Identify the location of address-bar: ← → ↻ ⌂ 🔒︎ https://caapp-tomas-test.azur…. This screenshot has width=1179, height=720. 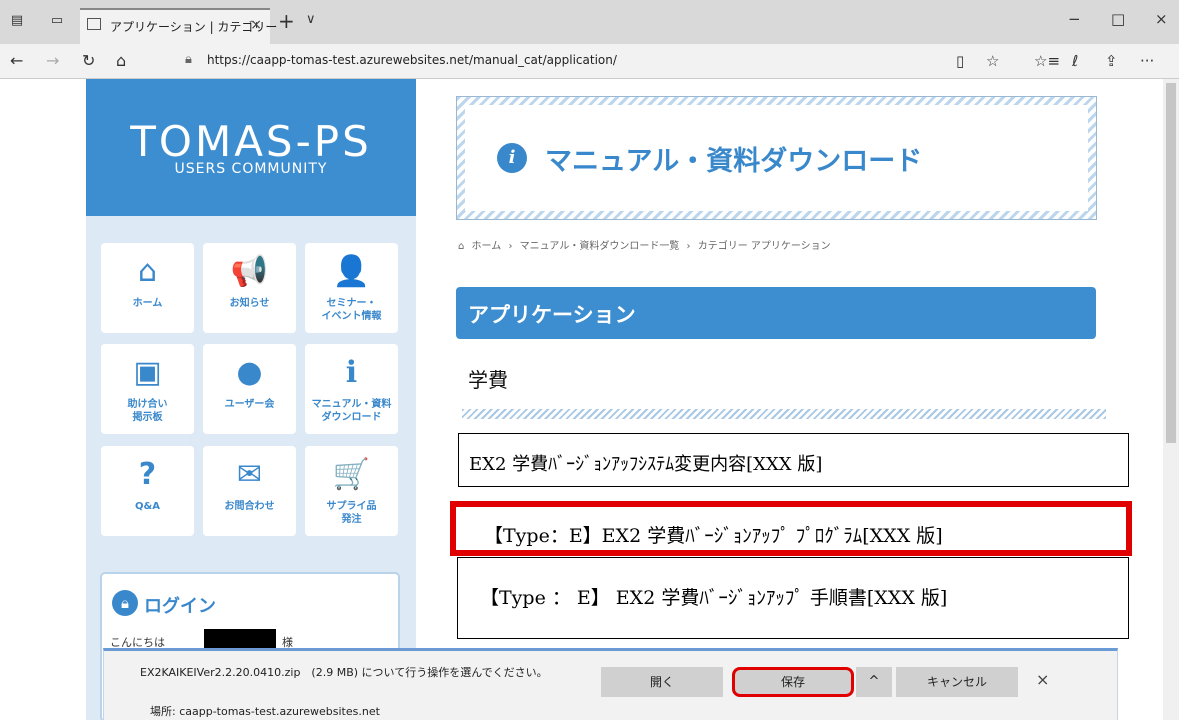
(589, 61).